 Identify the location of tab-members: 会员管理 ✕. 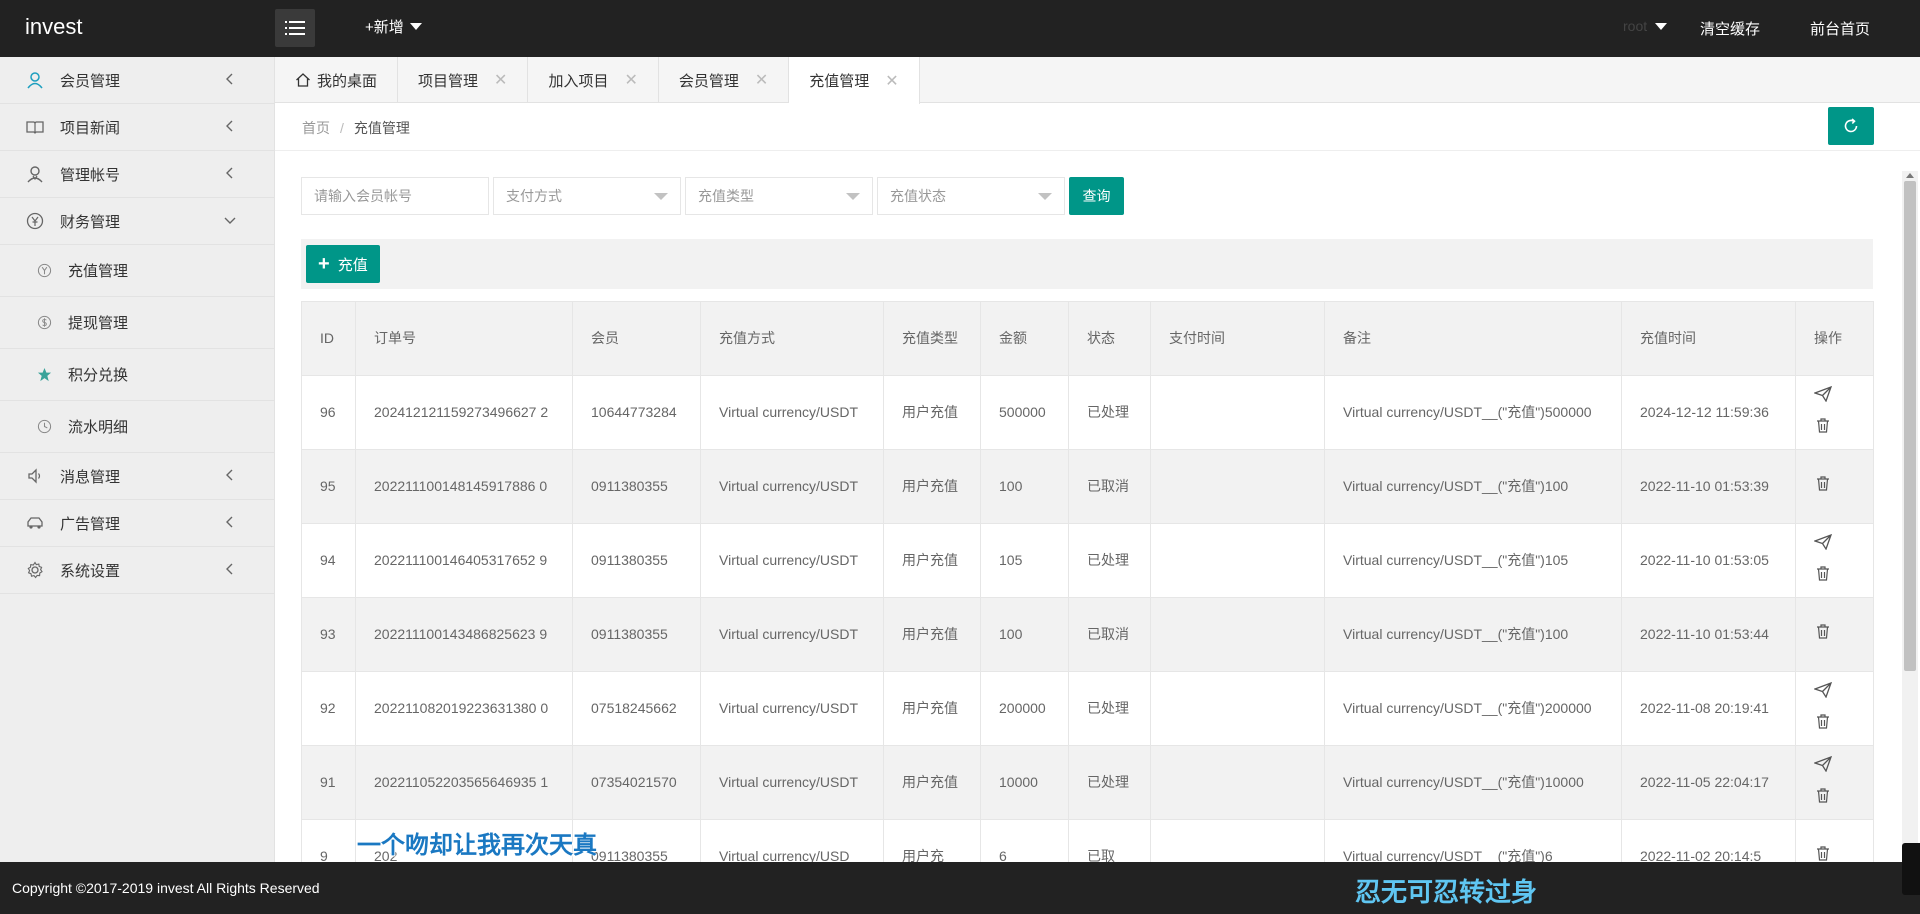
(724, 80).